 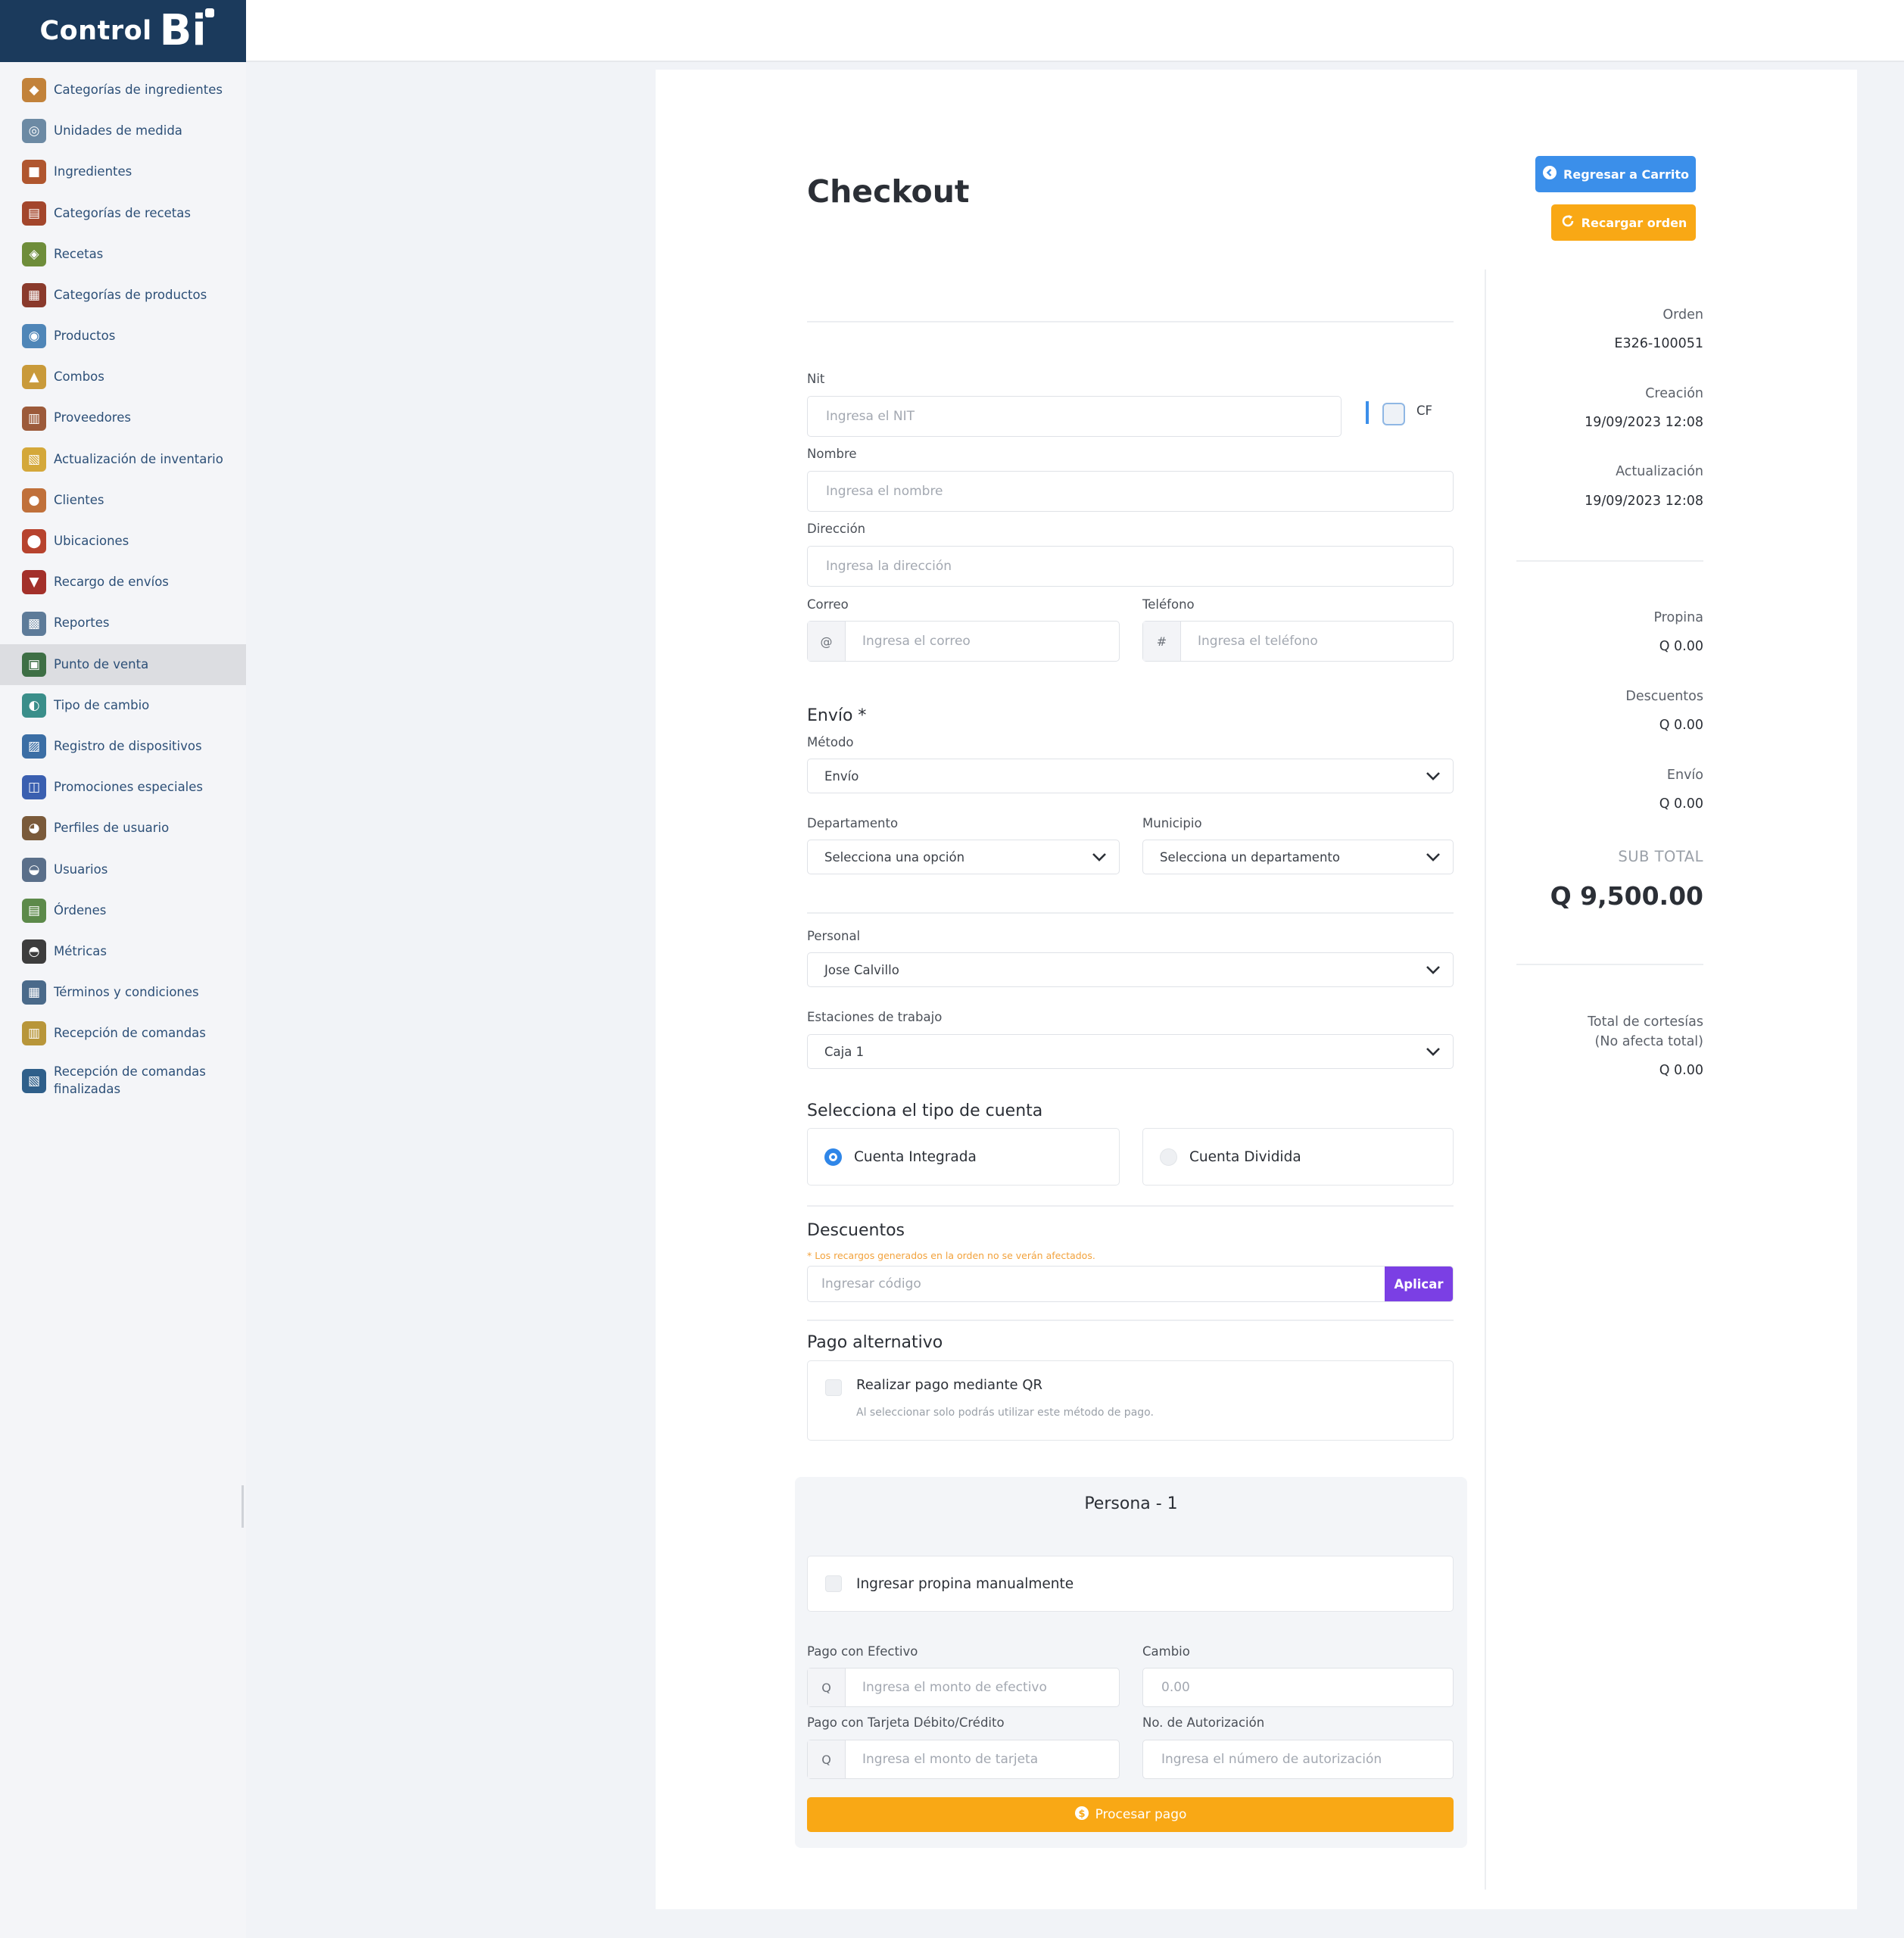 What do you see at coordinates (123, 172) in the screenshot?
I see `sidebar-item: ■ Ingredientes` at bounding box center [123, 172].